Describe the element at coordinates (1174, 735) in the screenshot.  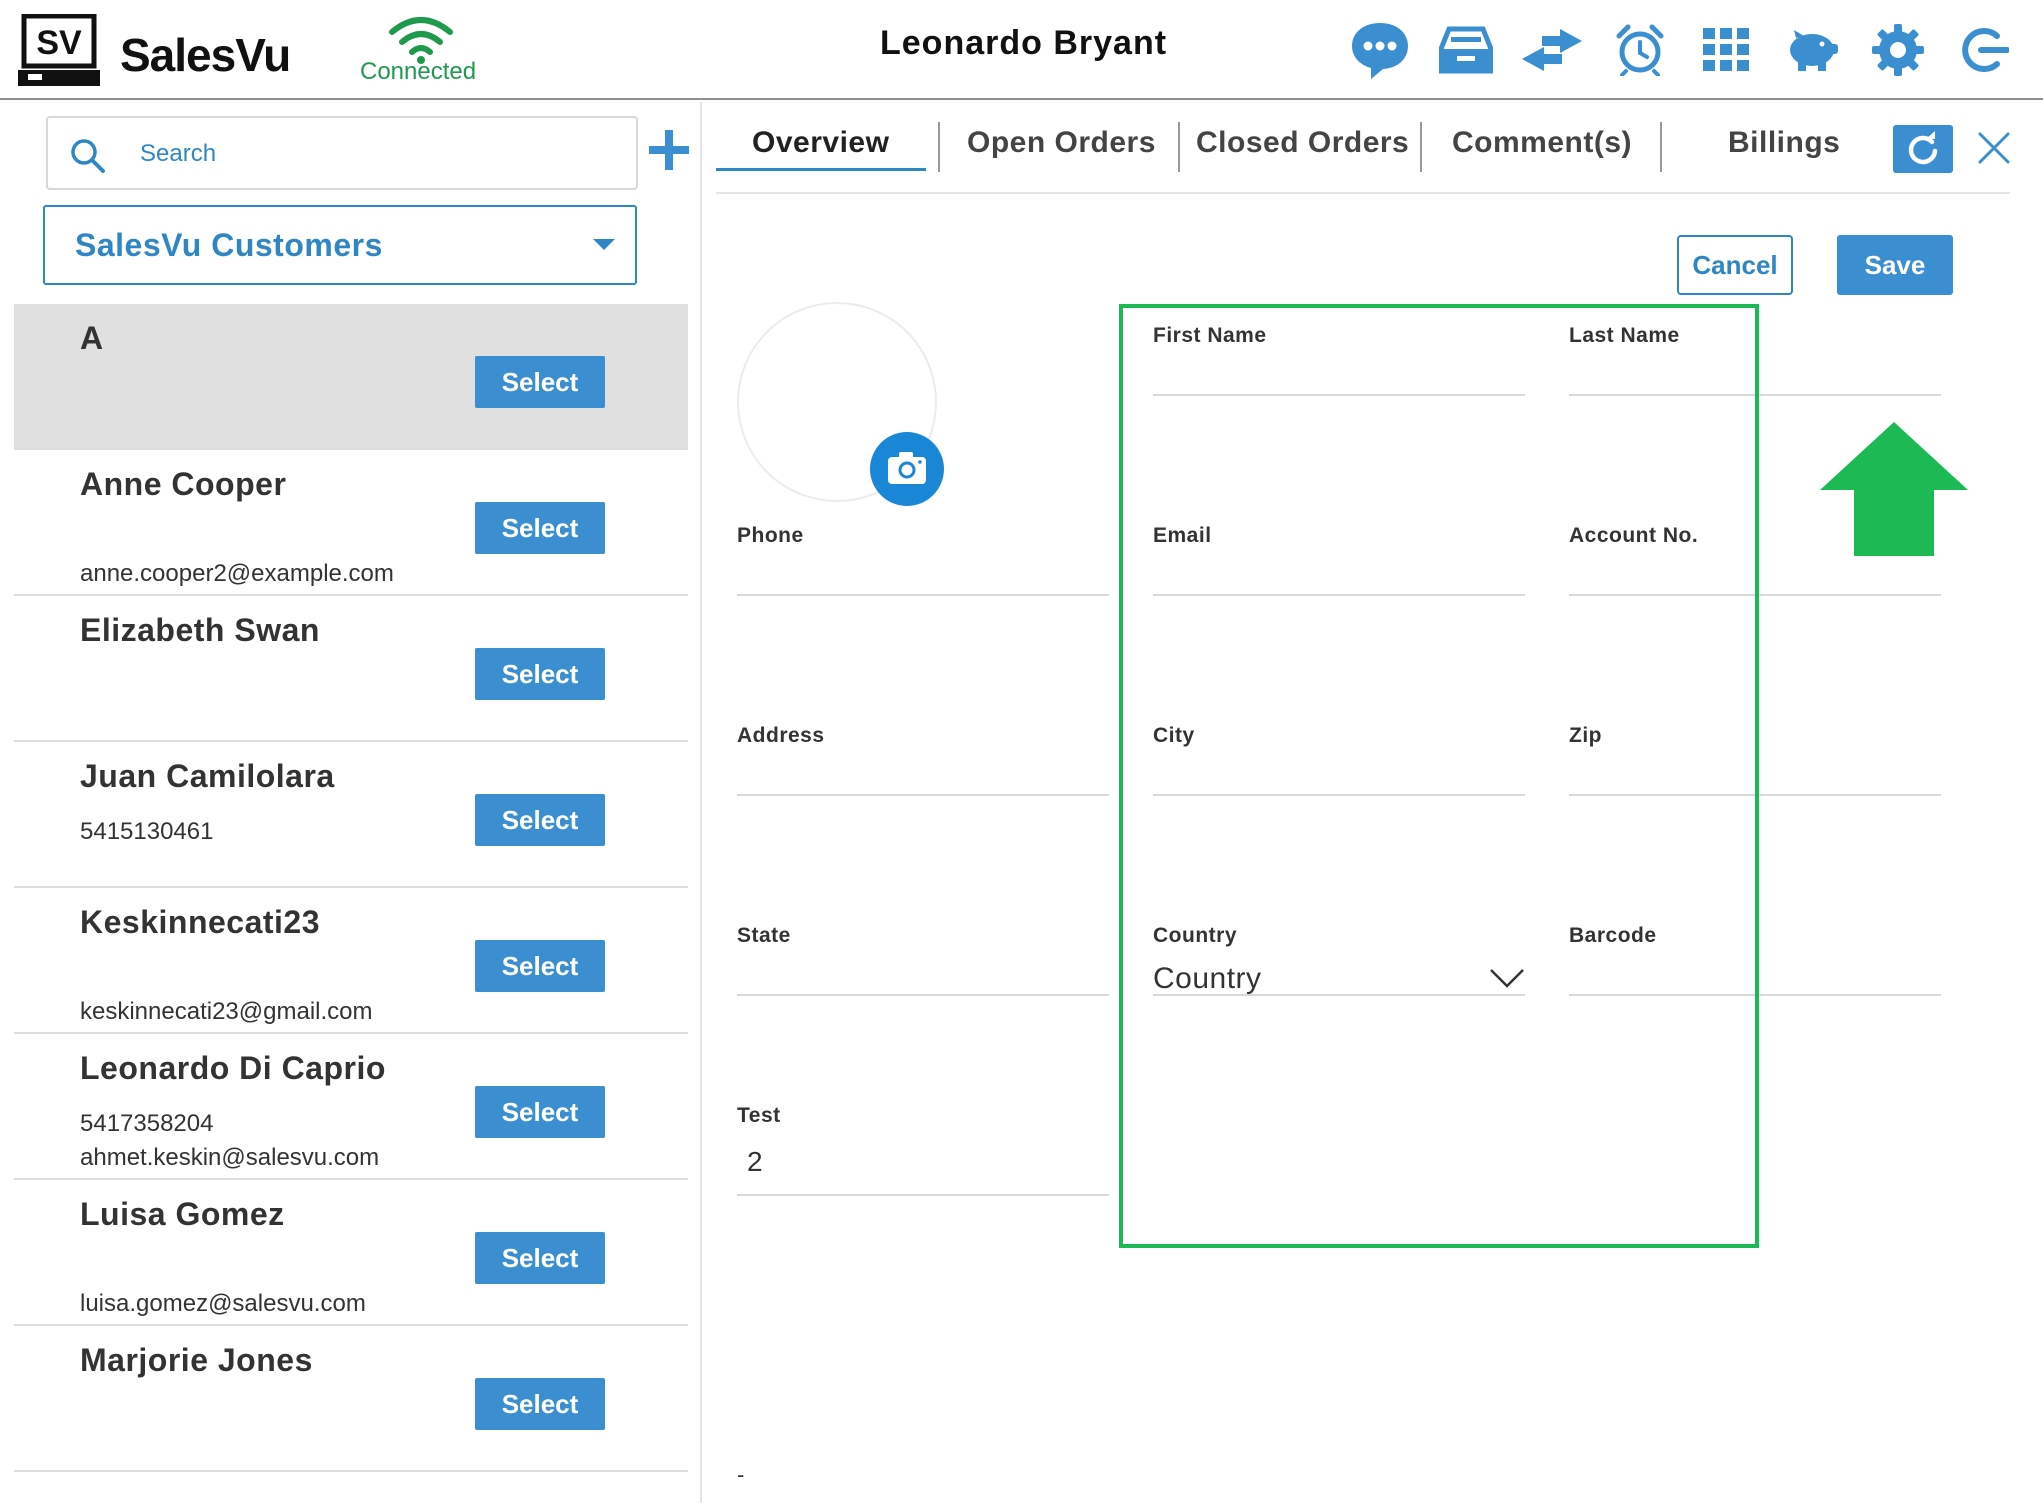
I see `city-label: City` at that location.